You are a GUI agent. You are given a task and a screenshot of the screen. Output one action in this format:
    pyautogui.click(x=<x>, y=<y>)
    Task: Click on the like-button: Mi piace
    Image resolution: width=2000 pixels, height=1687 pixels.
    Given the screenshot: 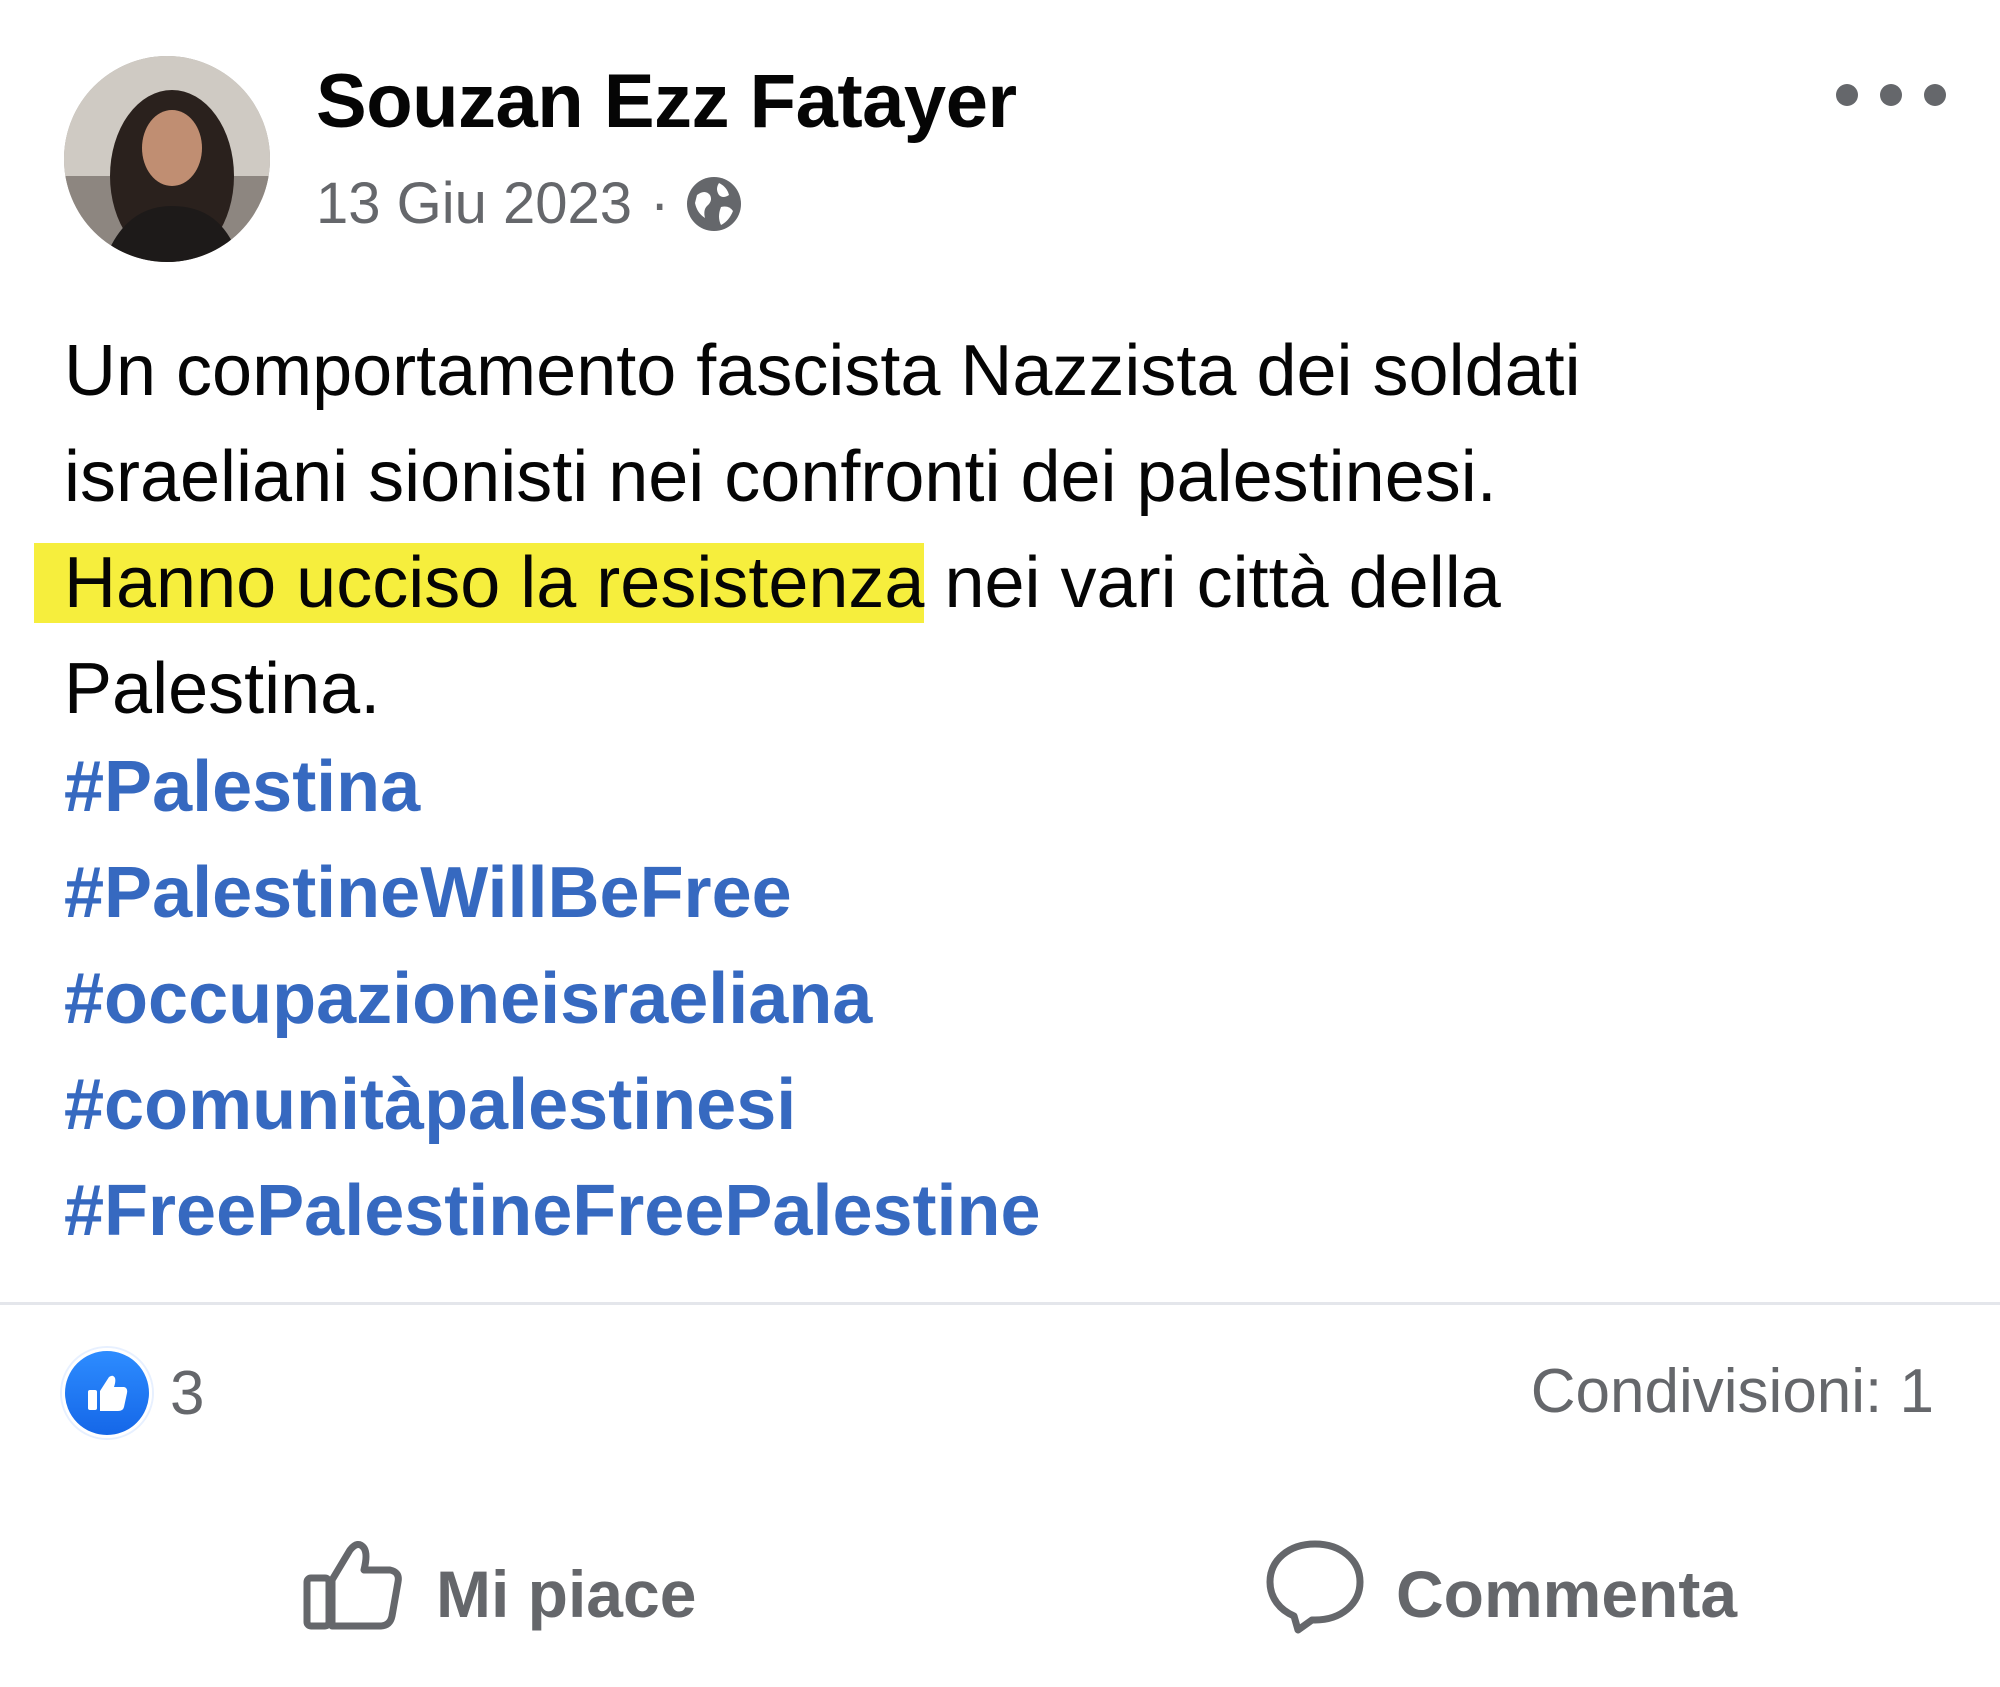 What is the action you would take?
    pyautogui.click(x=499, y=1593)
    